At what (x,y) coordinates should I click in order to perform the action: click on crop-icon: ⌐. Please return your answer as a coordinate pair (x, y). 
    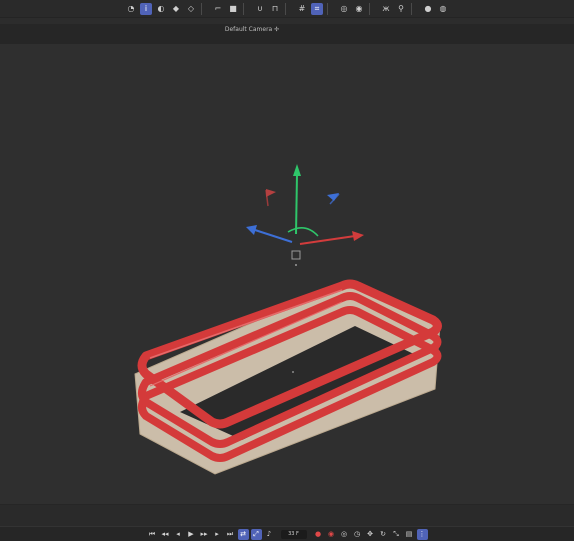
    Looking at the image, I should click on (218, 9).